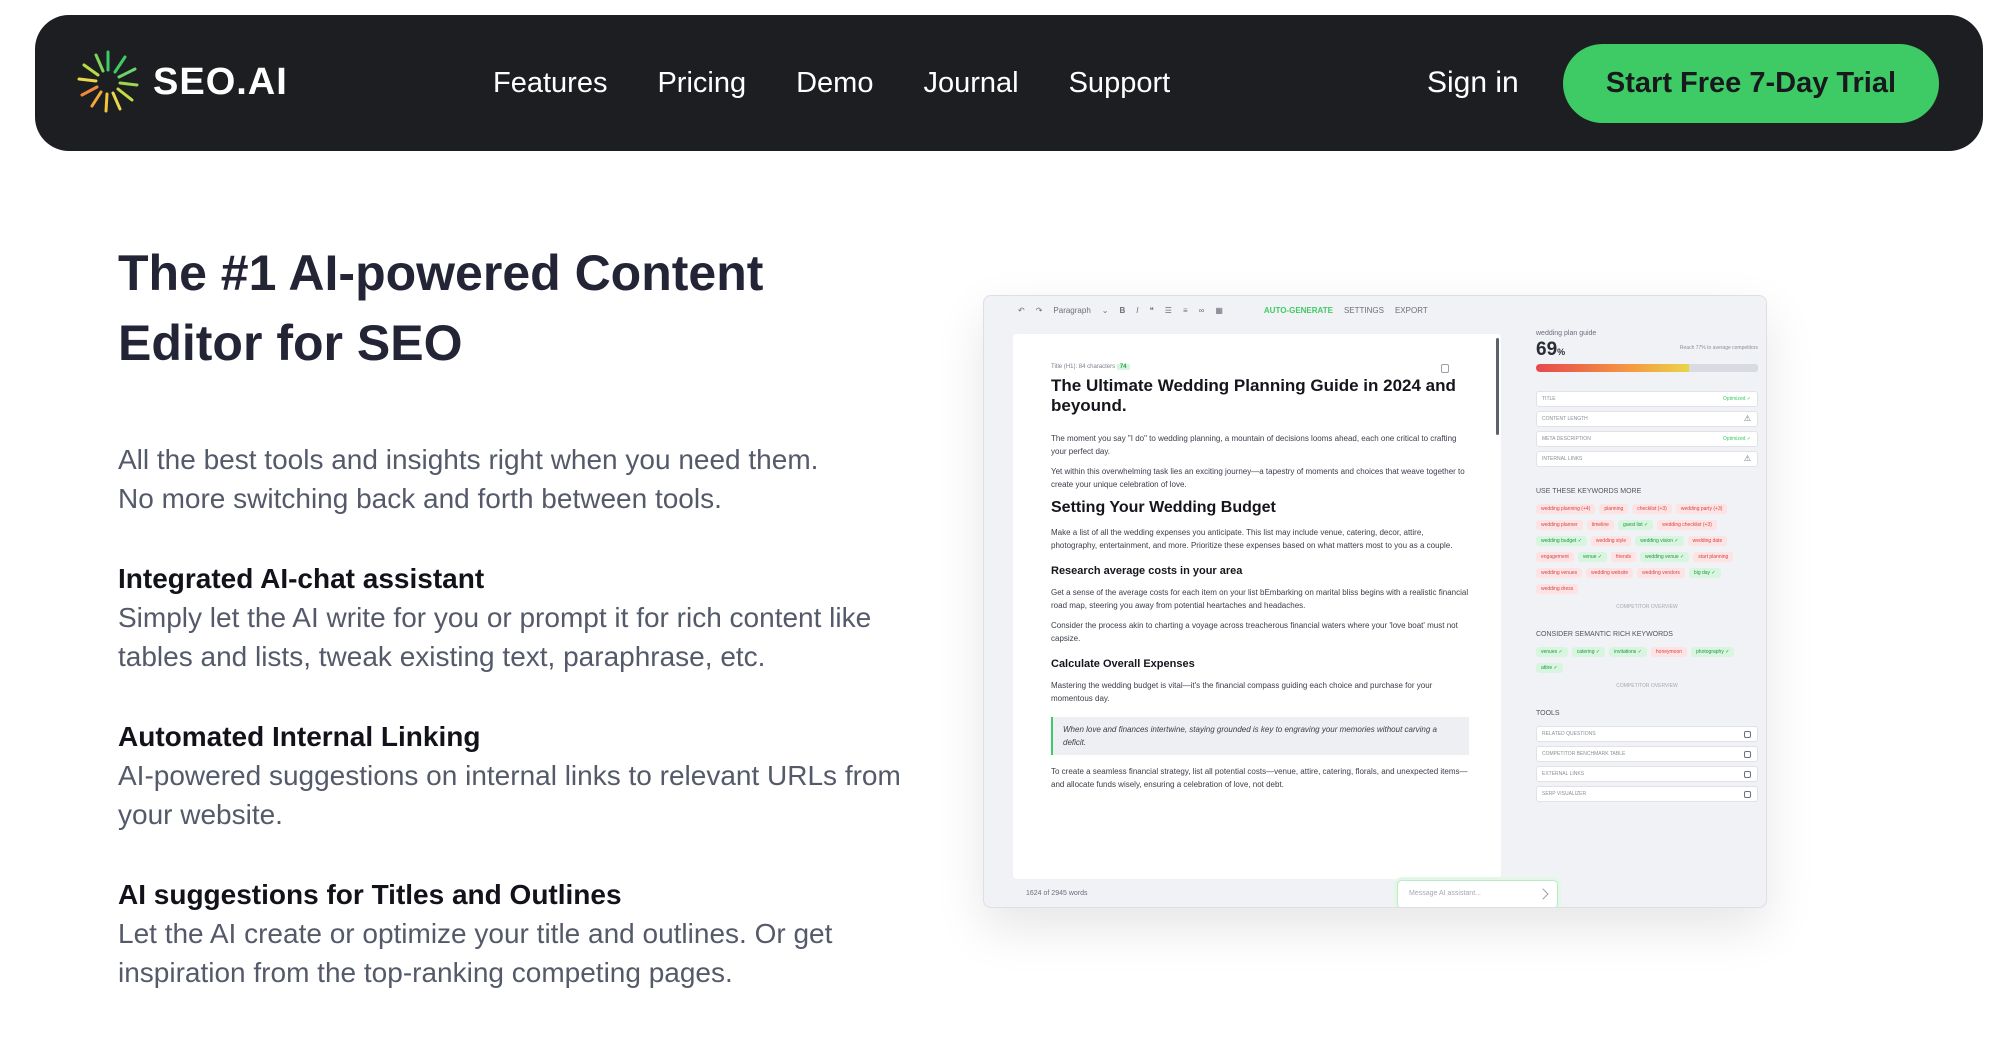  What do you see at coordinates (1611, 541) in the screenshot?
I see `keyword-chip: wedding style` at bounding box center [1611, 541].